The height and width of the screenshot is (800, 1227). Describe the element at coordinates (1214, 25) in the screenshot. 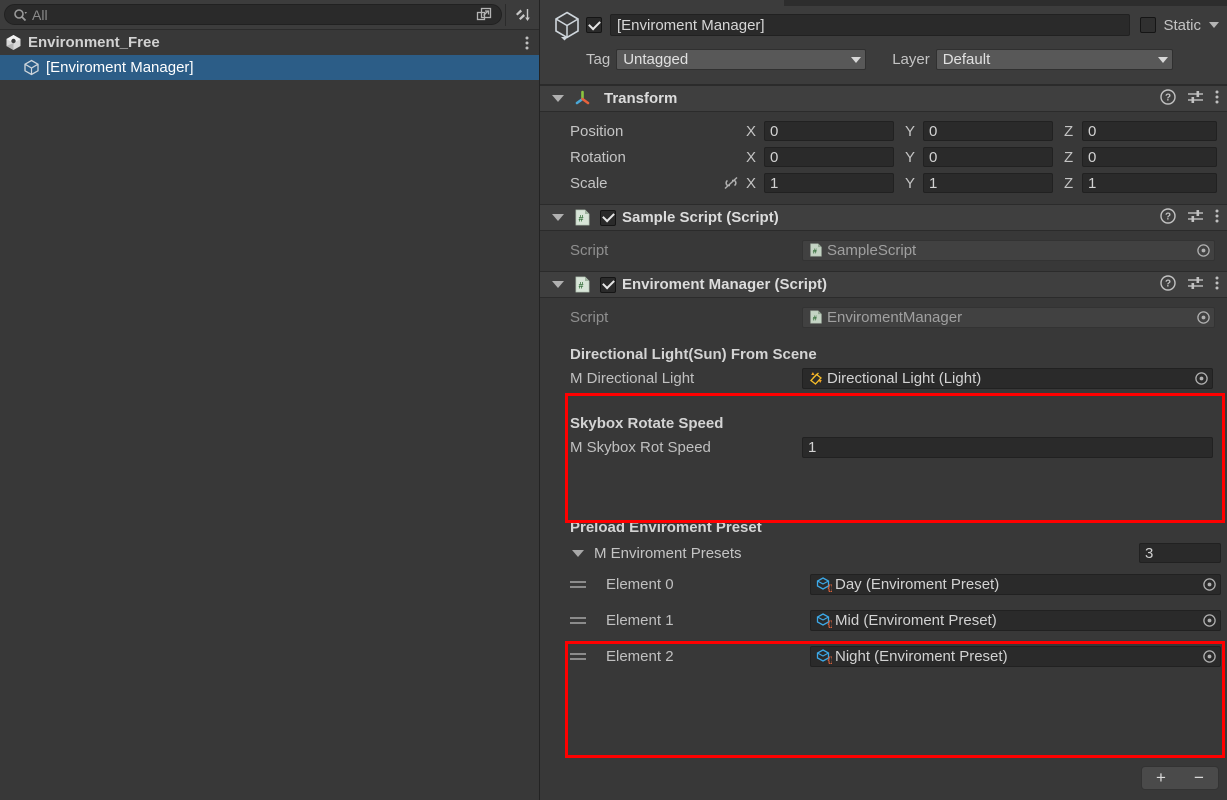

I see `static-dropdown-arrow-icon` at that location.